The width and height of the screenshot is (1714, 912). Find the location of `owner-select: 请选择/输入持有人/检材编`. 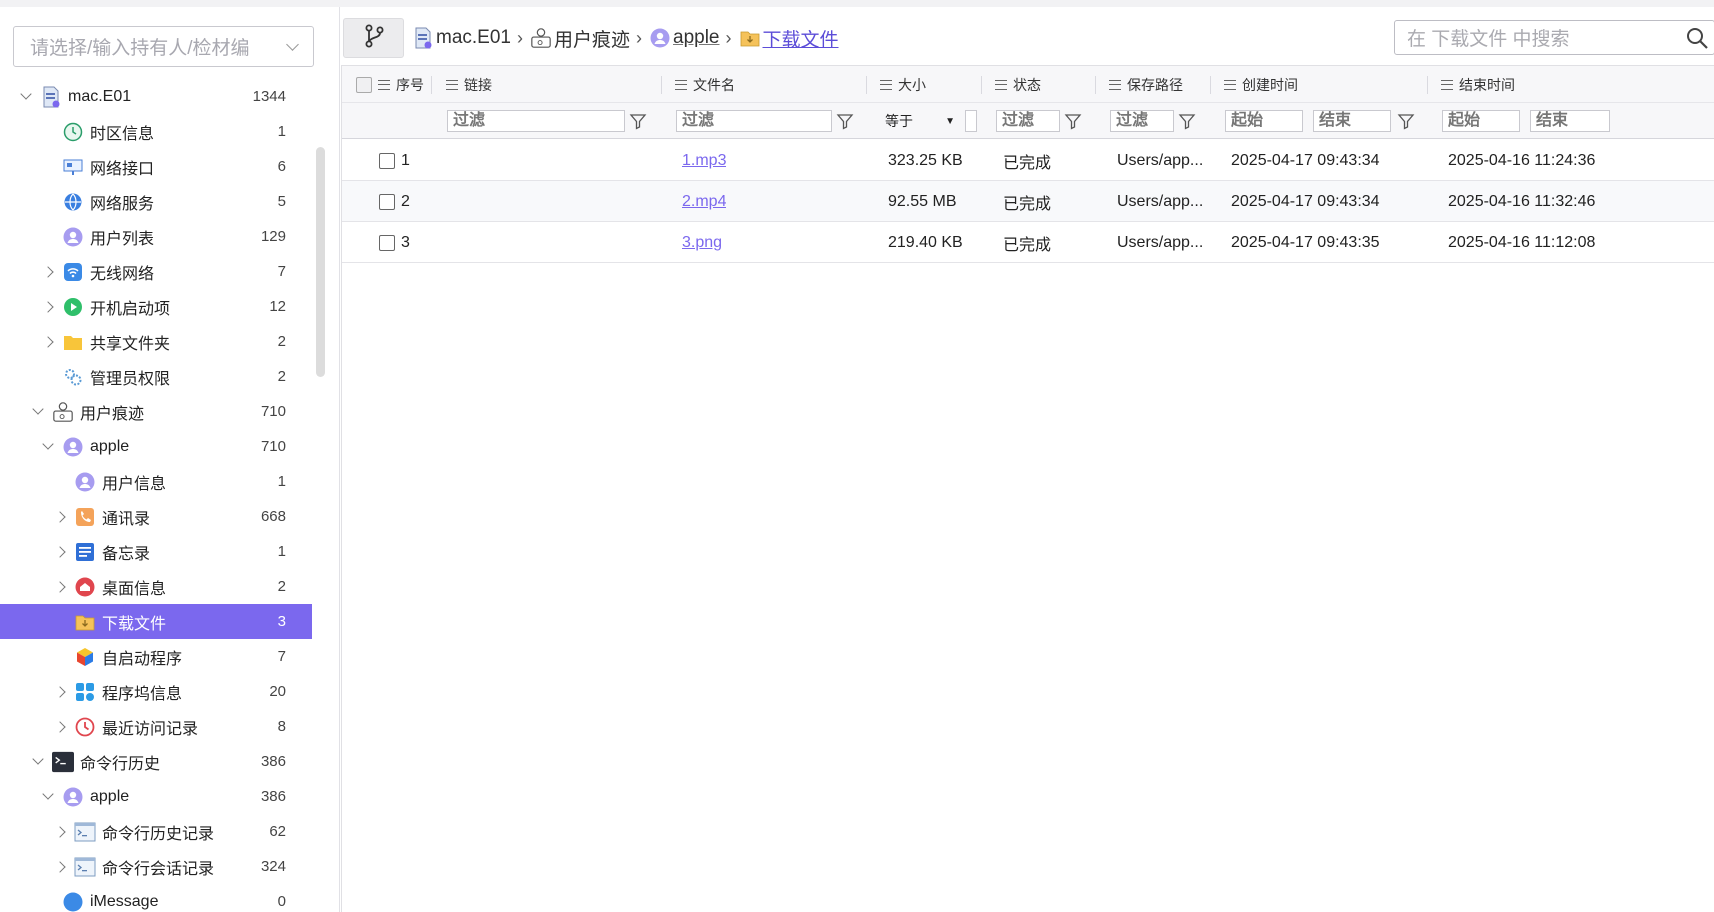

owner-select: 请选择/输入持有人/检材编 is located at coordinates (163, 46).